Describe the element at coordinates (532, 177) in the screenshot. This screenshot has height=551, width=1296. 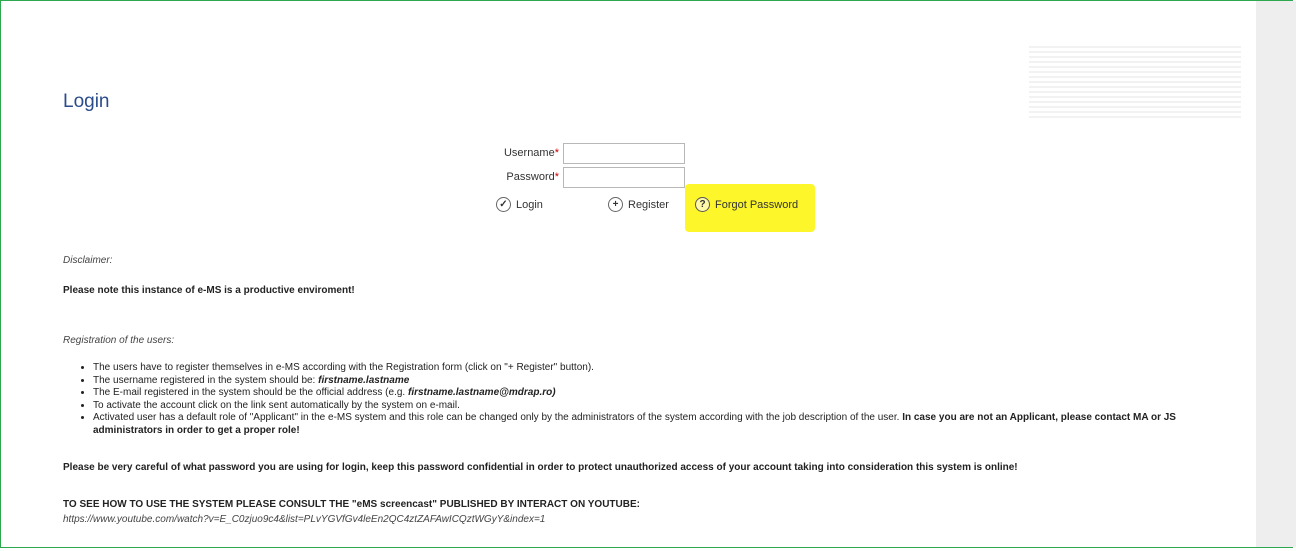
I see `password-label: Password*` at that location.